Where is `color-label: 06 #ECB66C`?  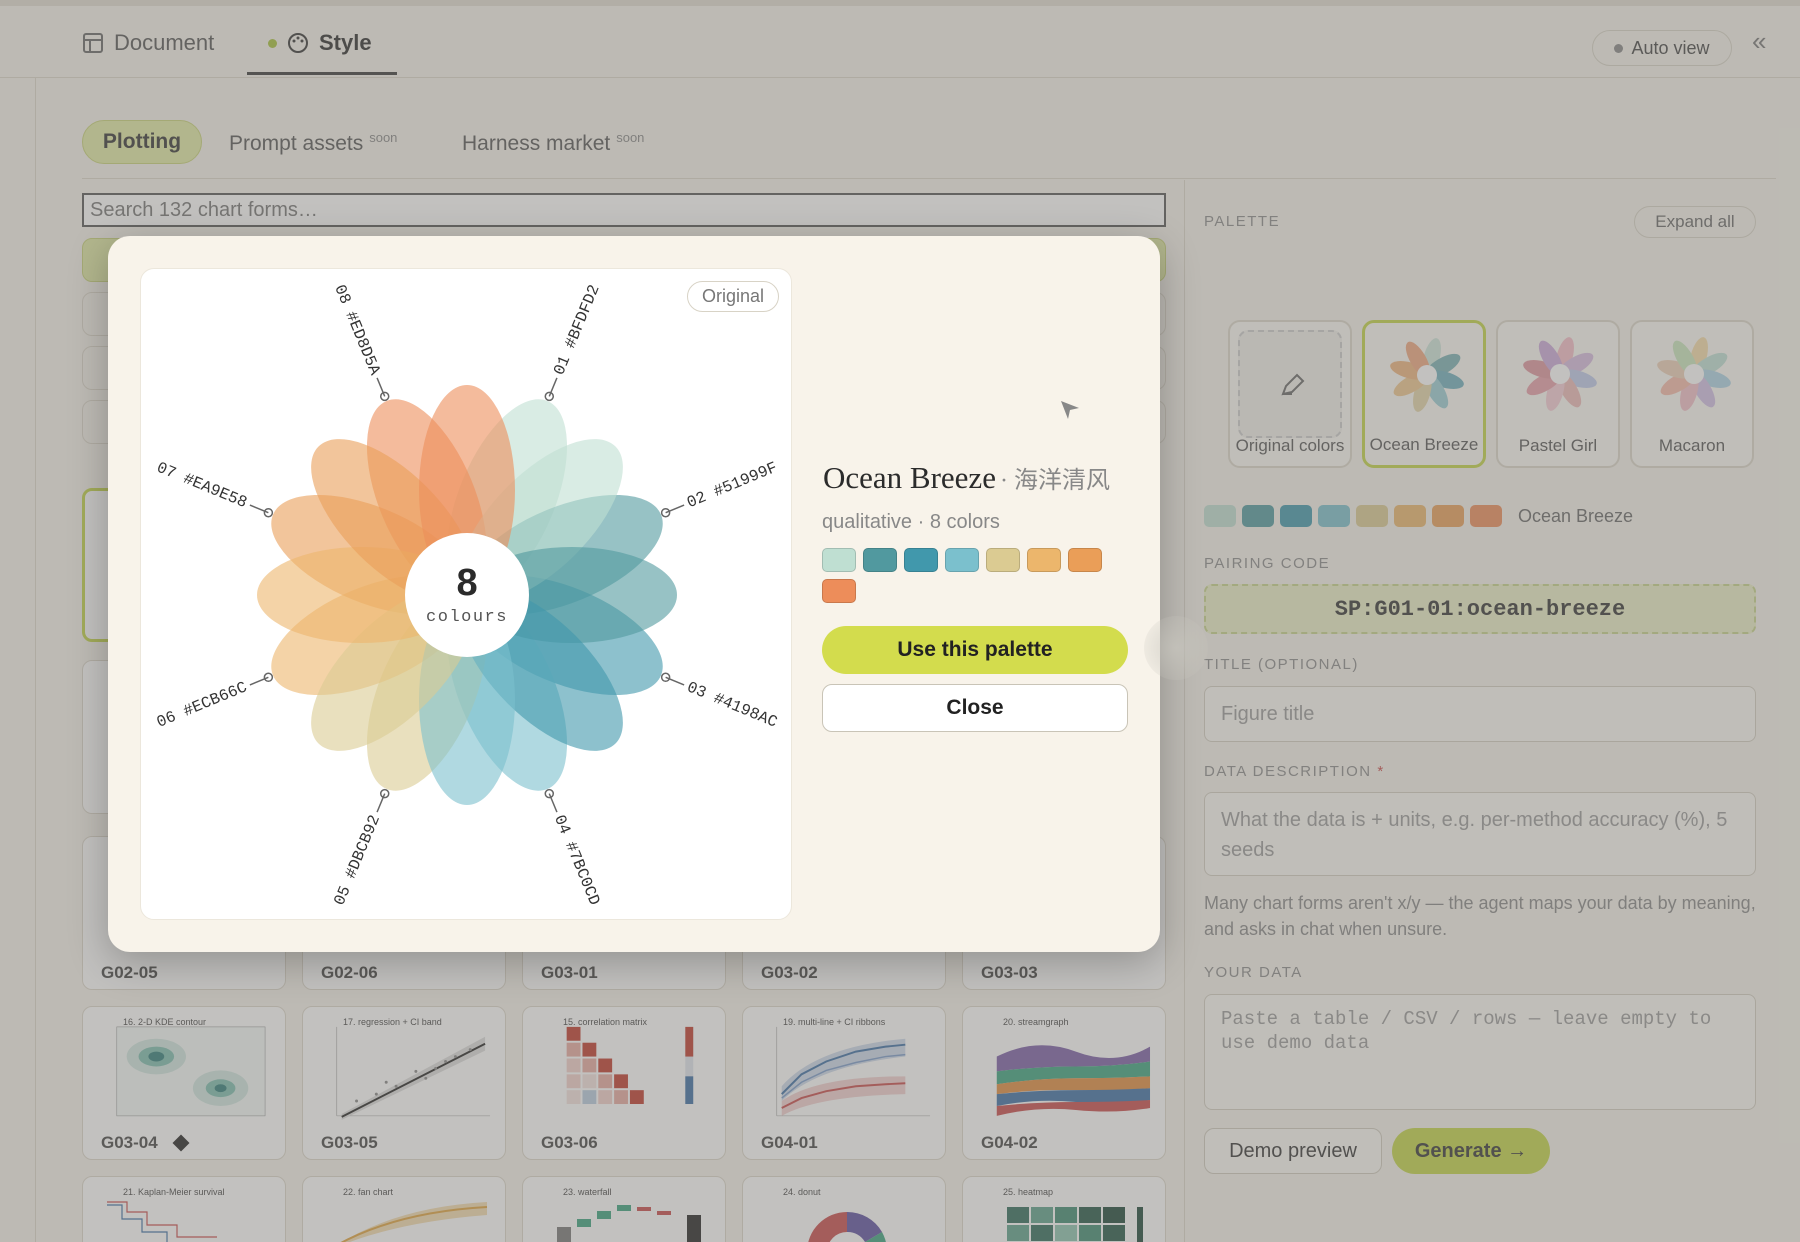 color-label: 06 #ECB66C is located at coordinates (202, 704).